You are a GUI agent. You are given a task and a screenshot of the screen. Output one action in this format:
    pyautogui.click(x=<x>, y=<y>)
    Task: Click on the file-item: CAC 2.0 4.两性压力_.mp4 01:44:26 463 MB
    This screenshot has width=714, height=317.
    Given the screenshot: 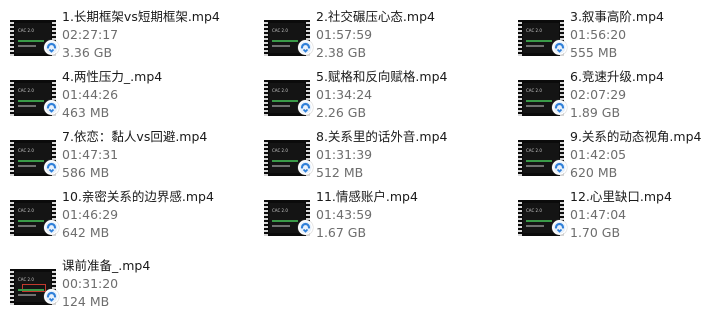 What is the action you would take?
    pyautogui.click(x=130, y=98)
    